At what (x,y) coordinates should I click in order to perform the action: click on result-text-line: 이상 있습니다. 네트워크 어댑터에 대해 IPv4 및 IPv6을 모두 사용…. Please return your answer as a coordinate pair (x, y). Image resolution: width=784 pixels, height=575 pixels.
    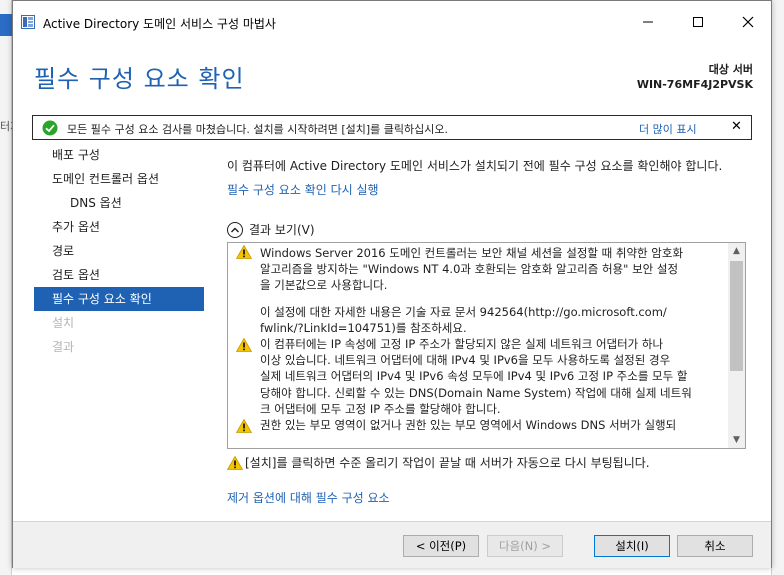
    Looking at the image, I should click on (465, 360).